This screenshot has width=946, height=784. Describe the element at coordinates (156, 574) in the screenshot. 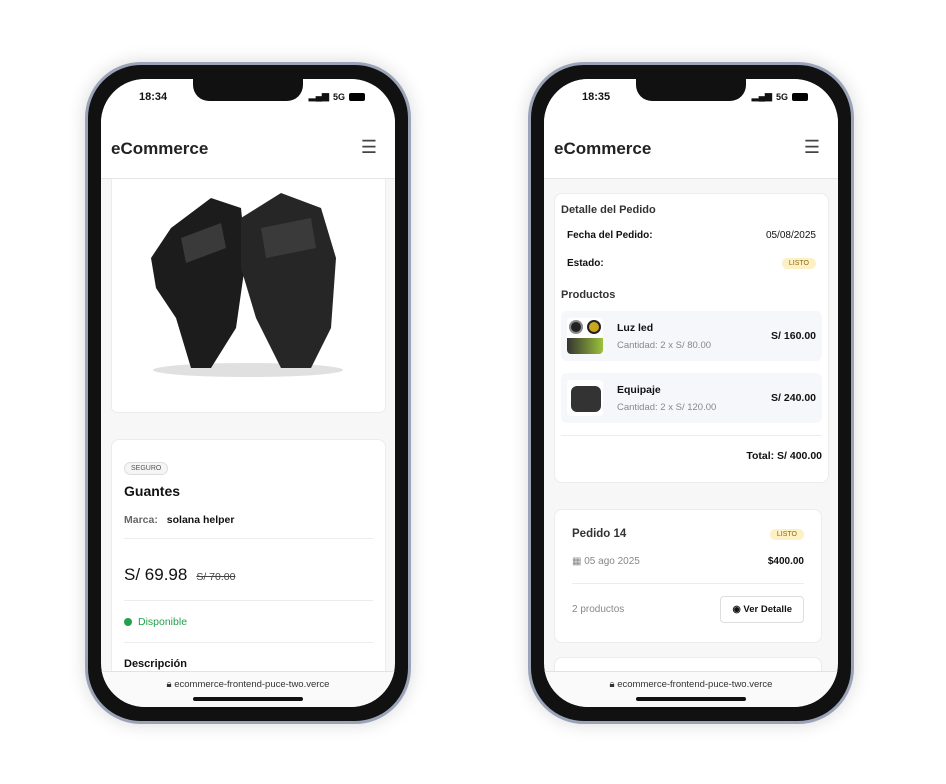

I see `product-price: S/ 69.98` at that location.